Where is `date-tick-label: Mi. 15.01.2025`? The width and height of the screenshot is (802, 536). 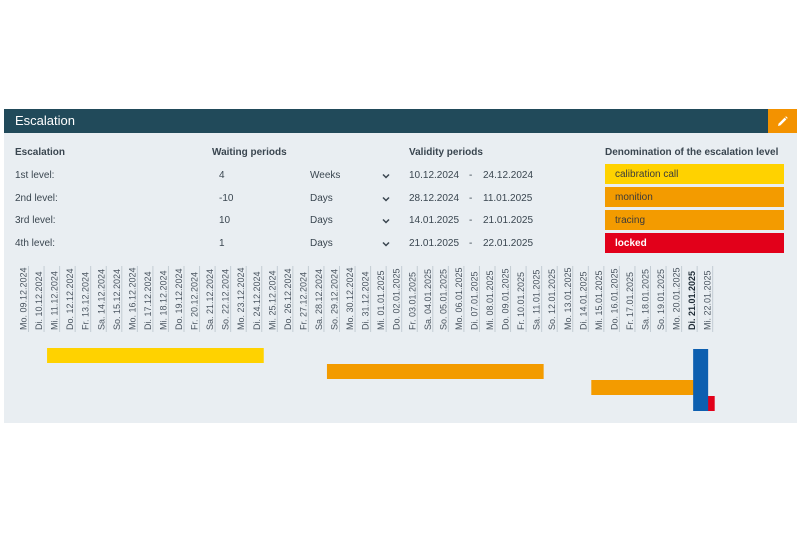
date-tick-label: Mi. 15.01.2025 is located at coordinates (599, 300).